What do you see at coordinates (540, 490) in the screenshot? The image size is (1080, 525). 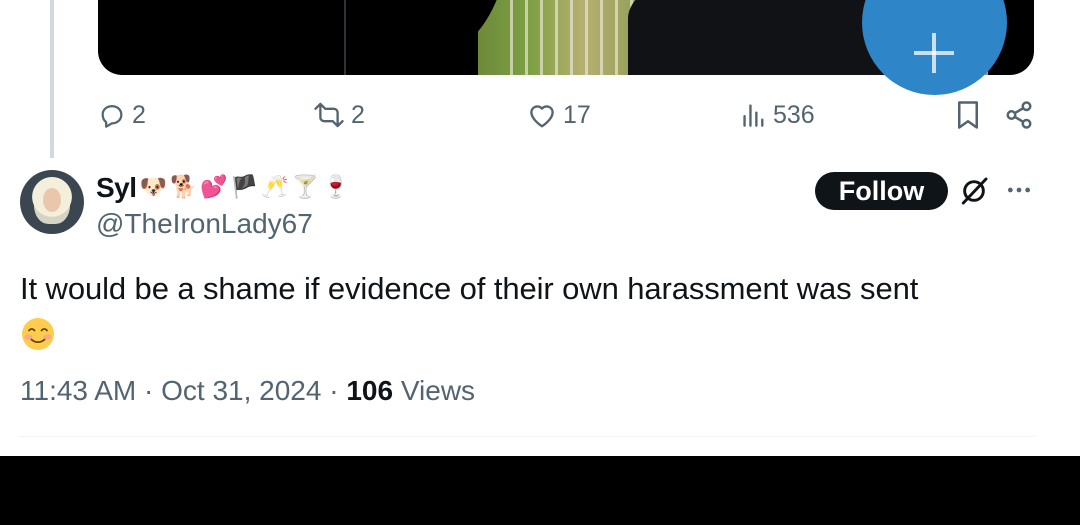 I see `system-navigation-bar` at bounding box center [540, 490].